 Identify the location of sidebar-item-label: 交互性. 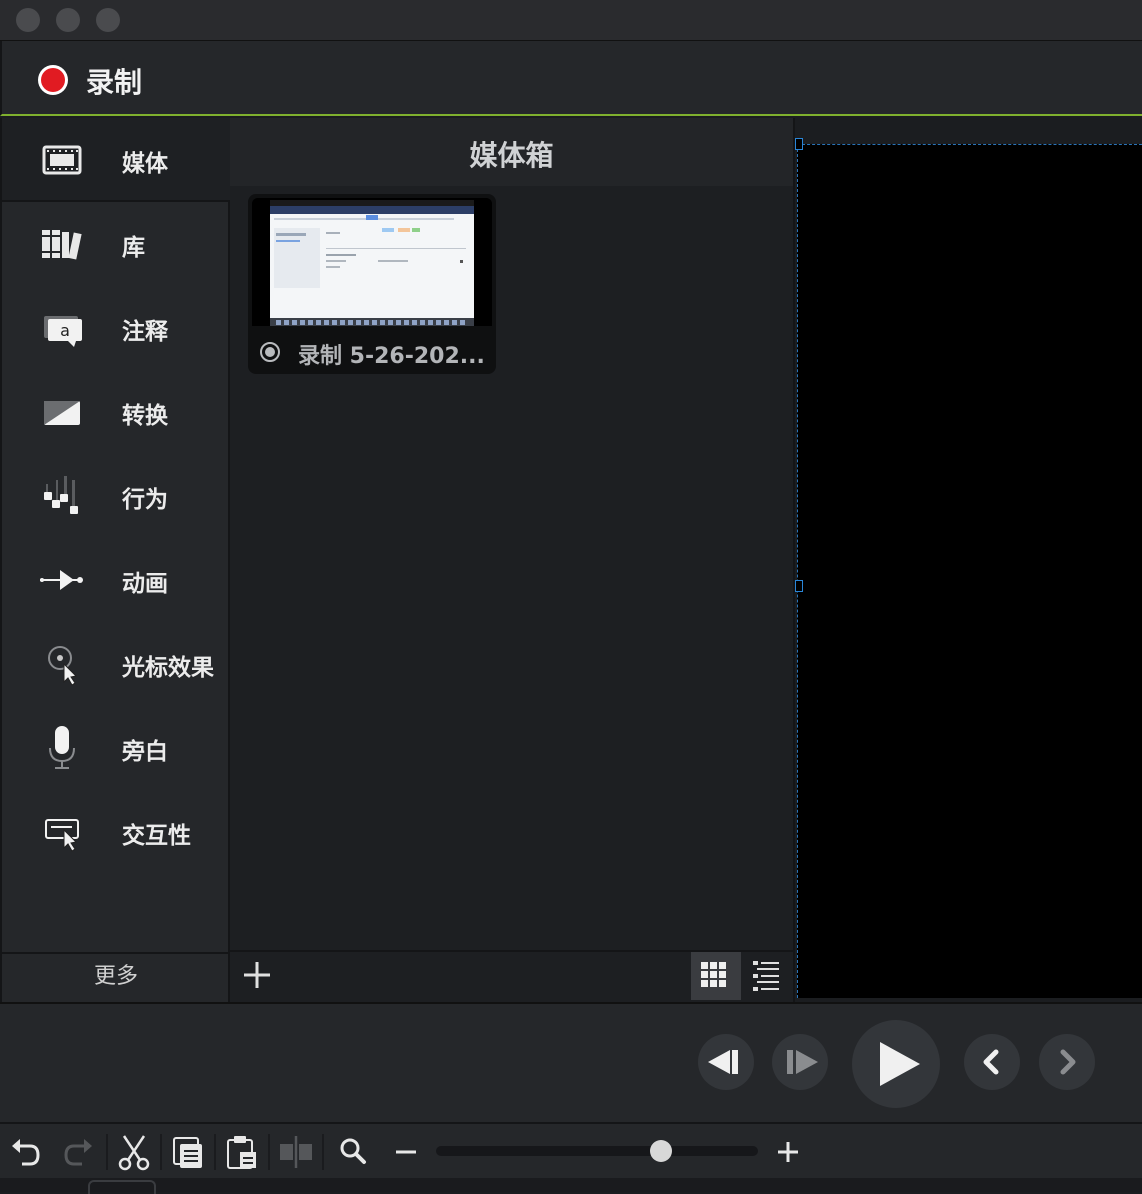
(156, 836).